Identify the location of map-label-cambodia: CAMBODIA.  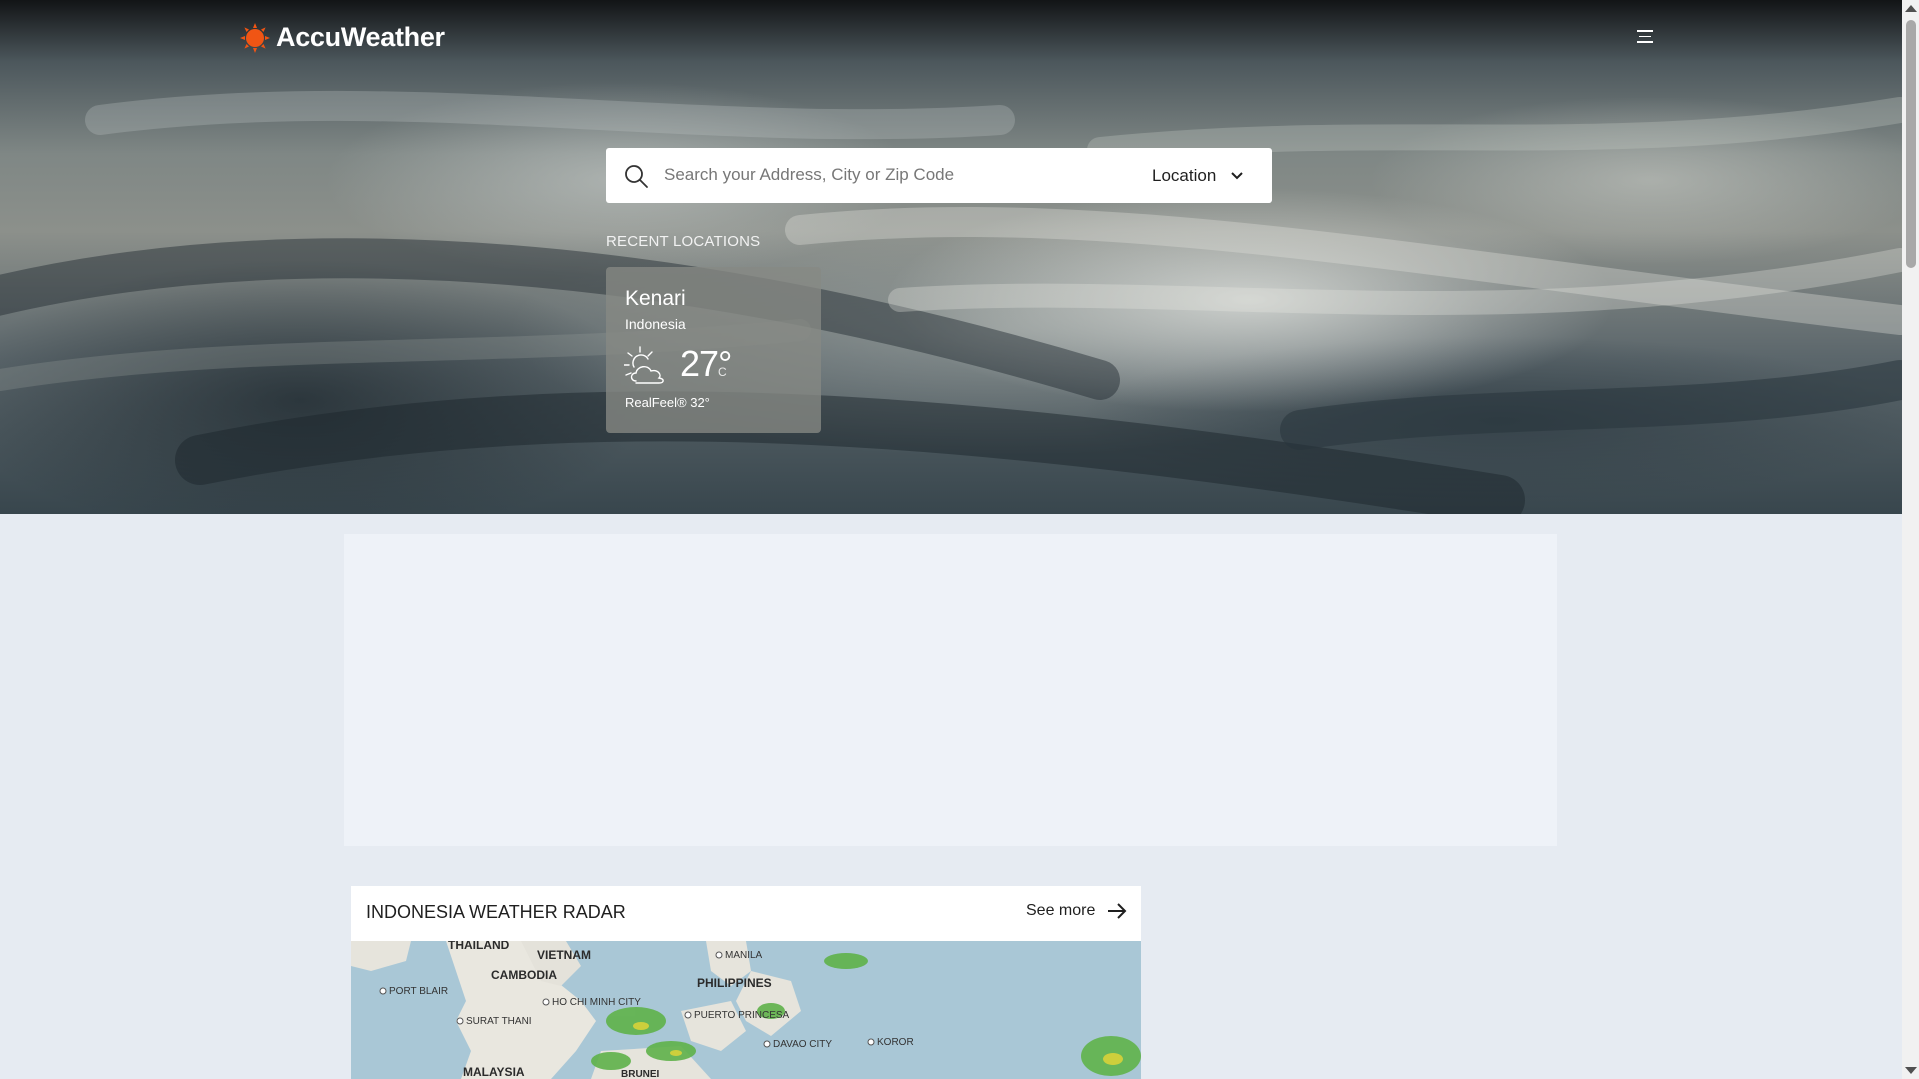
(524, 975).